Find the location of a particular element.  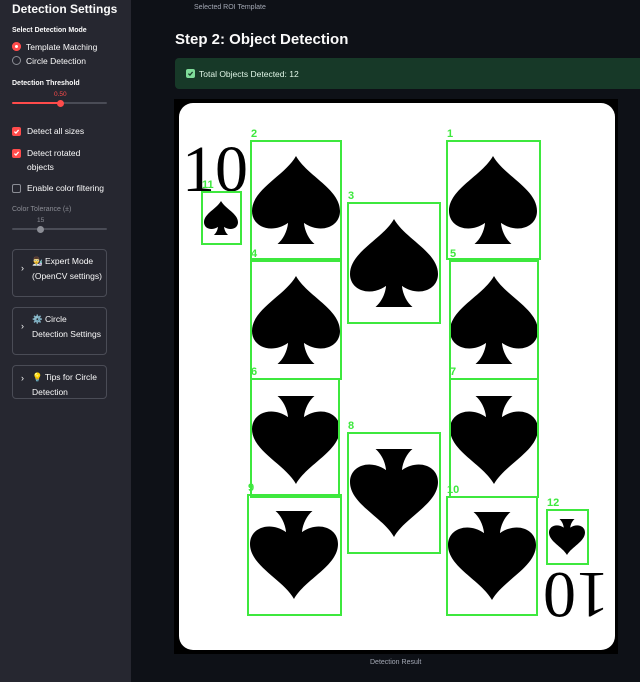

detection-result-caption: Detection Result is located at coordinates (396, 662).